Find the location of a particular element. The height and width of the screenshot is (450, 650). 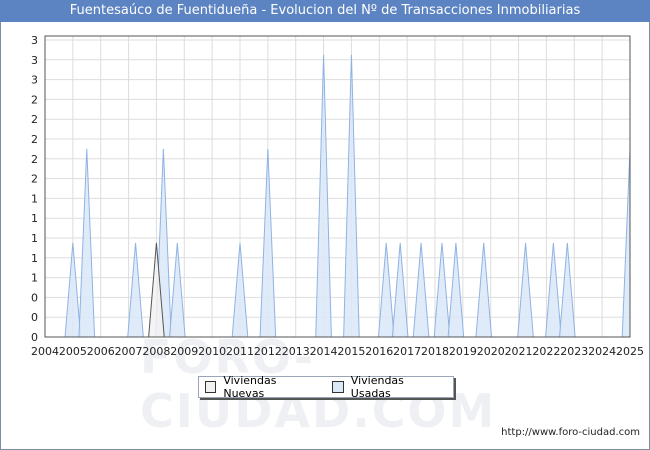

legend-label-nuevas: Viviendas Nuevas is located at coordinates (250, 387).